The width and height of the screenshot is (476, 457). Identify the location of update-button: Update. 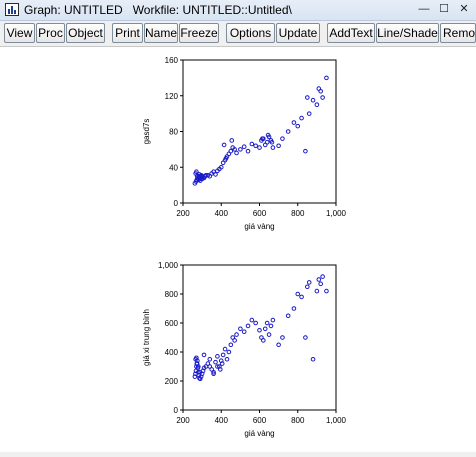
(298, 33).